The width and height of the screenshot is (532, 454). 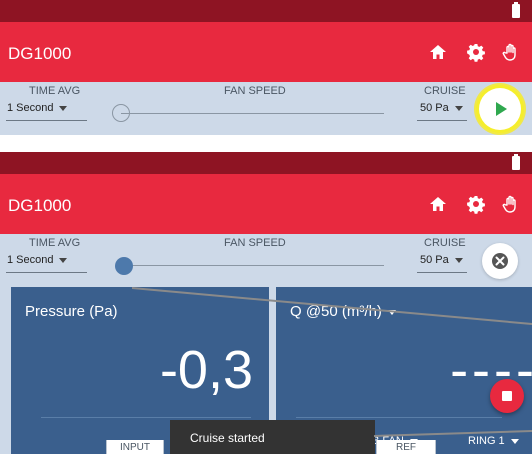 What do you see at coordinates (507, 396) in the screenshot?
I see `stop-button` at bounding box center [507, 396].